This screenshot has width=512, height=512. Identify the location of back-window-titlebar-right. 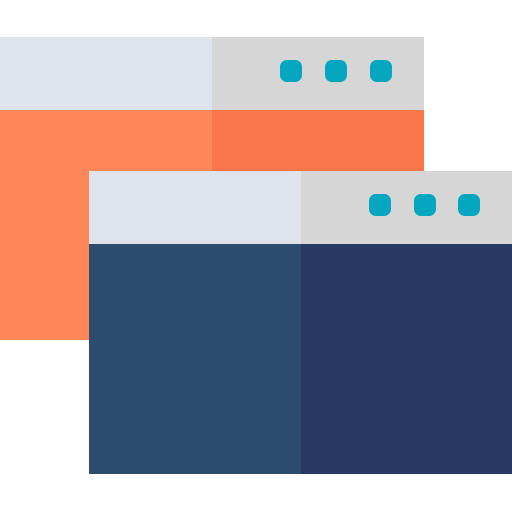
(318, 73).